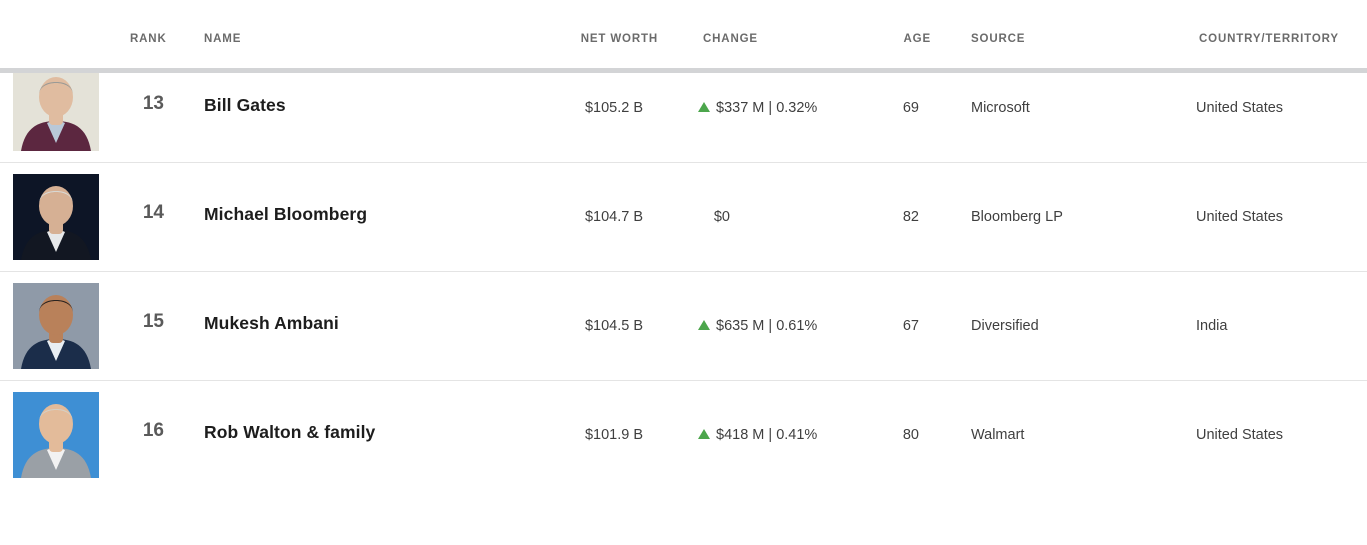 Image resolution: width=1367 pixels, height=545 pixels. I want to click on cell-rank: 15, so click(153, 321).